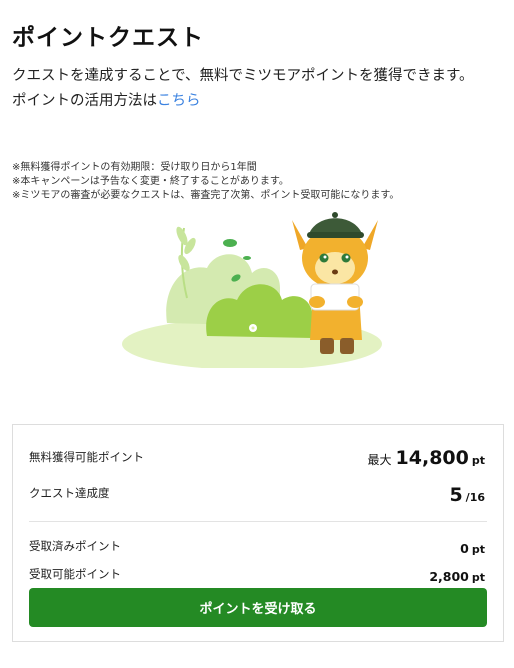 This screenshot has height=668, width=514. I want to click on received-points-value: 0, so click(464, 548).